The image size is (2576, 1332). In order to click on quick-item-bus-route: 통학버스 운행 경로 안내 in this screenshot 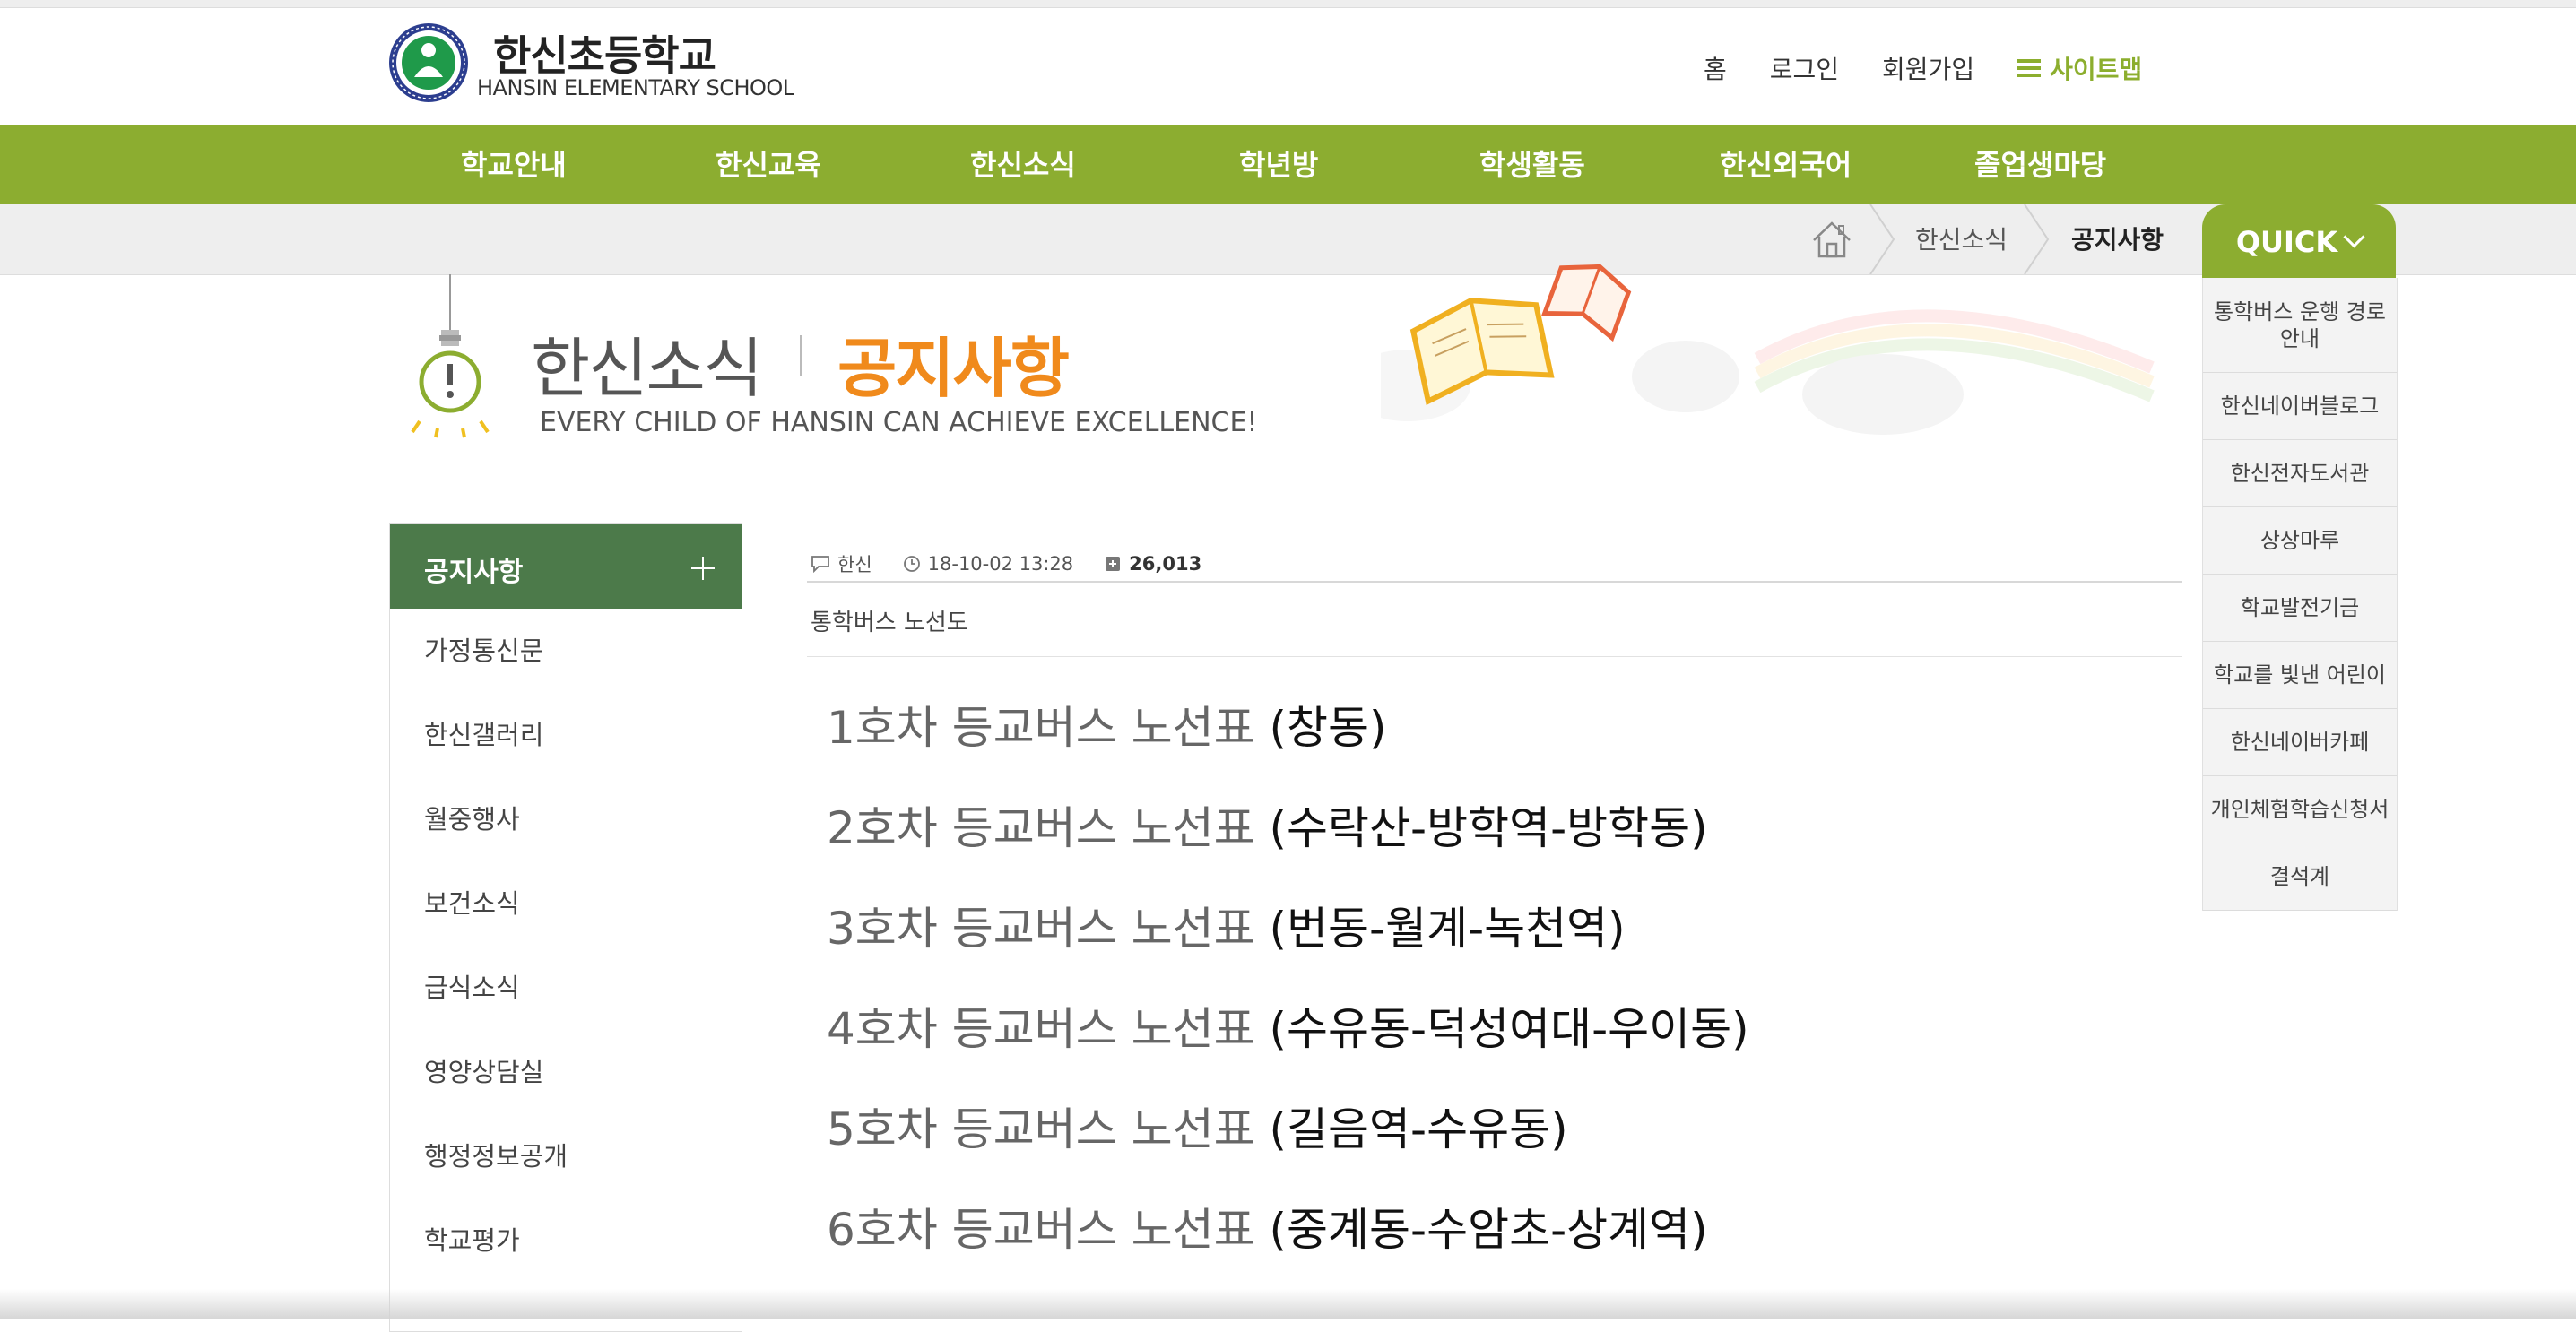, I will do `click(2300, 325)`.